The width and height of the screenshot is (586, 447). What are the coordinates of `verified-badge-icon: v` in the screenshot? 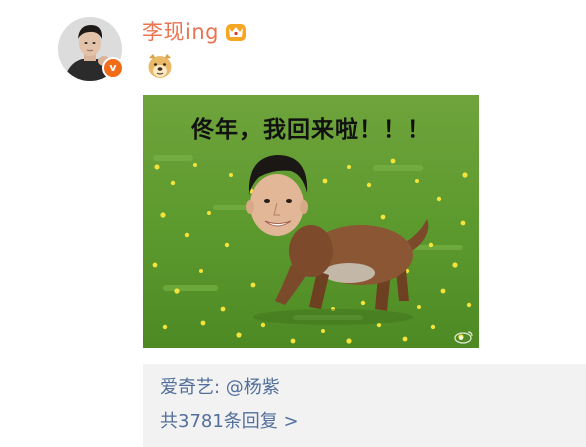 It's located at (113, 68).